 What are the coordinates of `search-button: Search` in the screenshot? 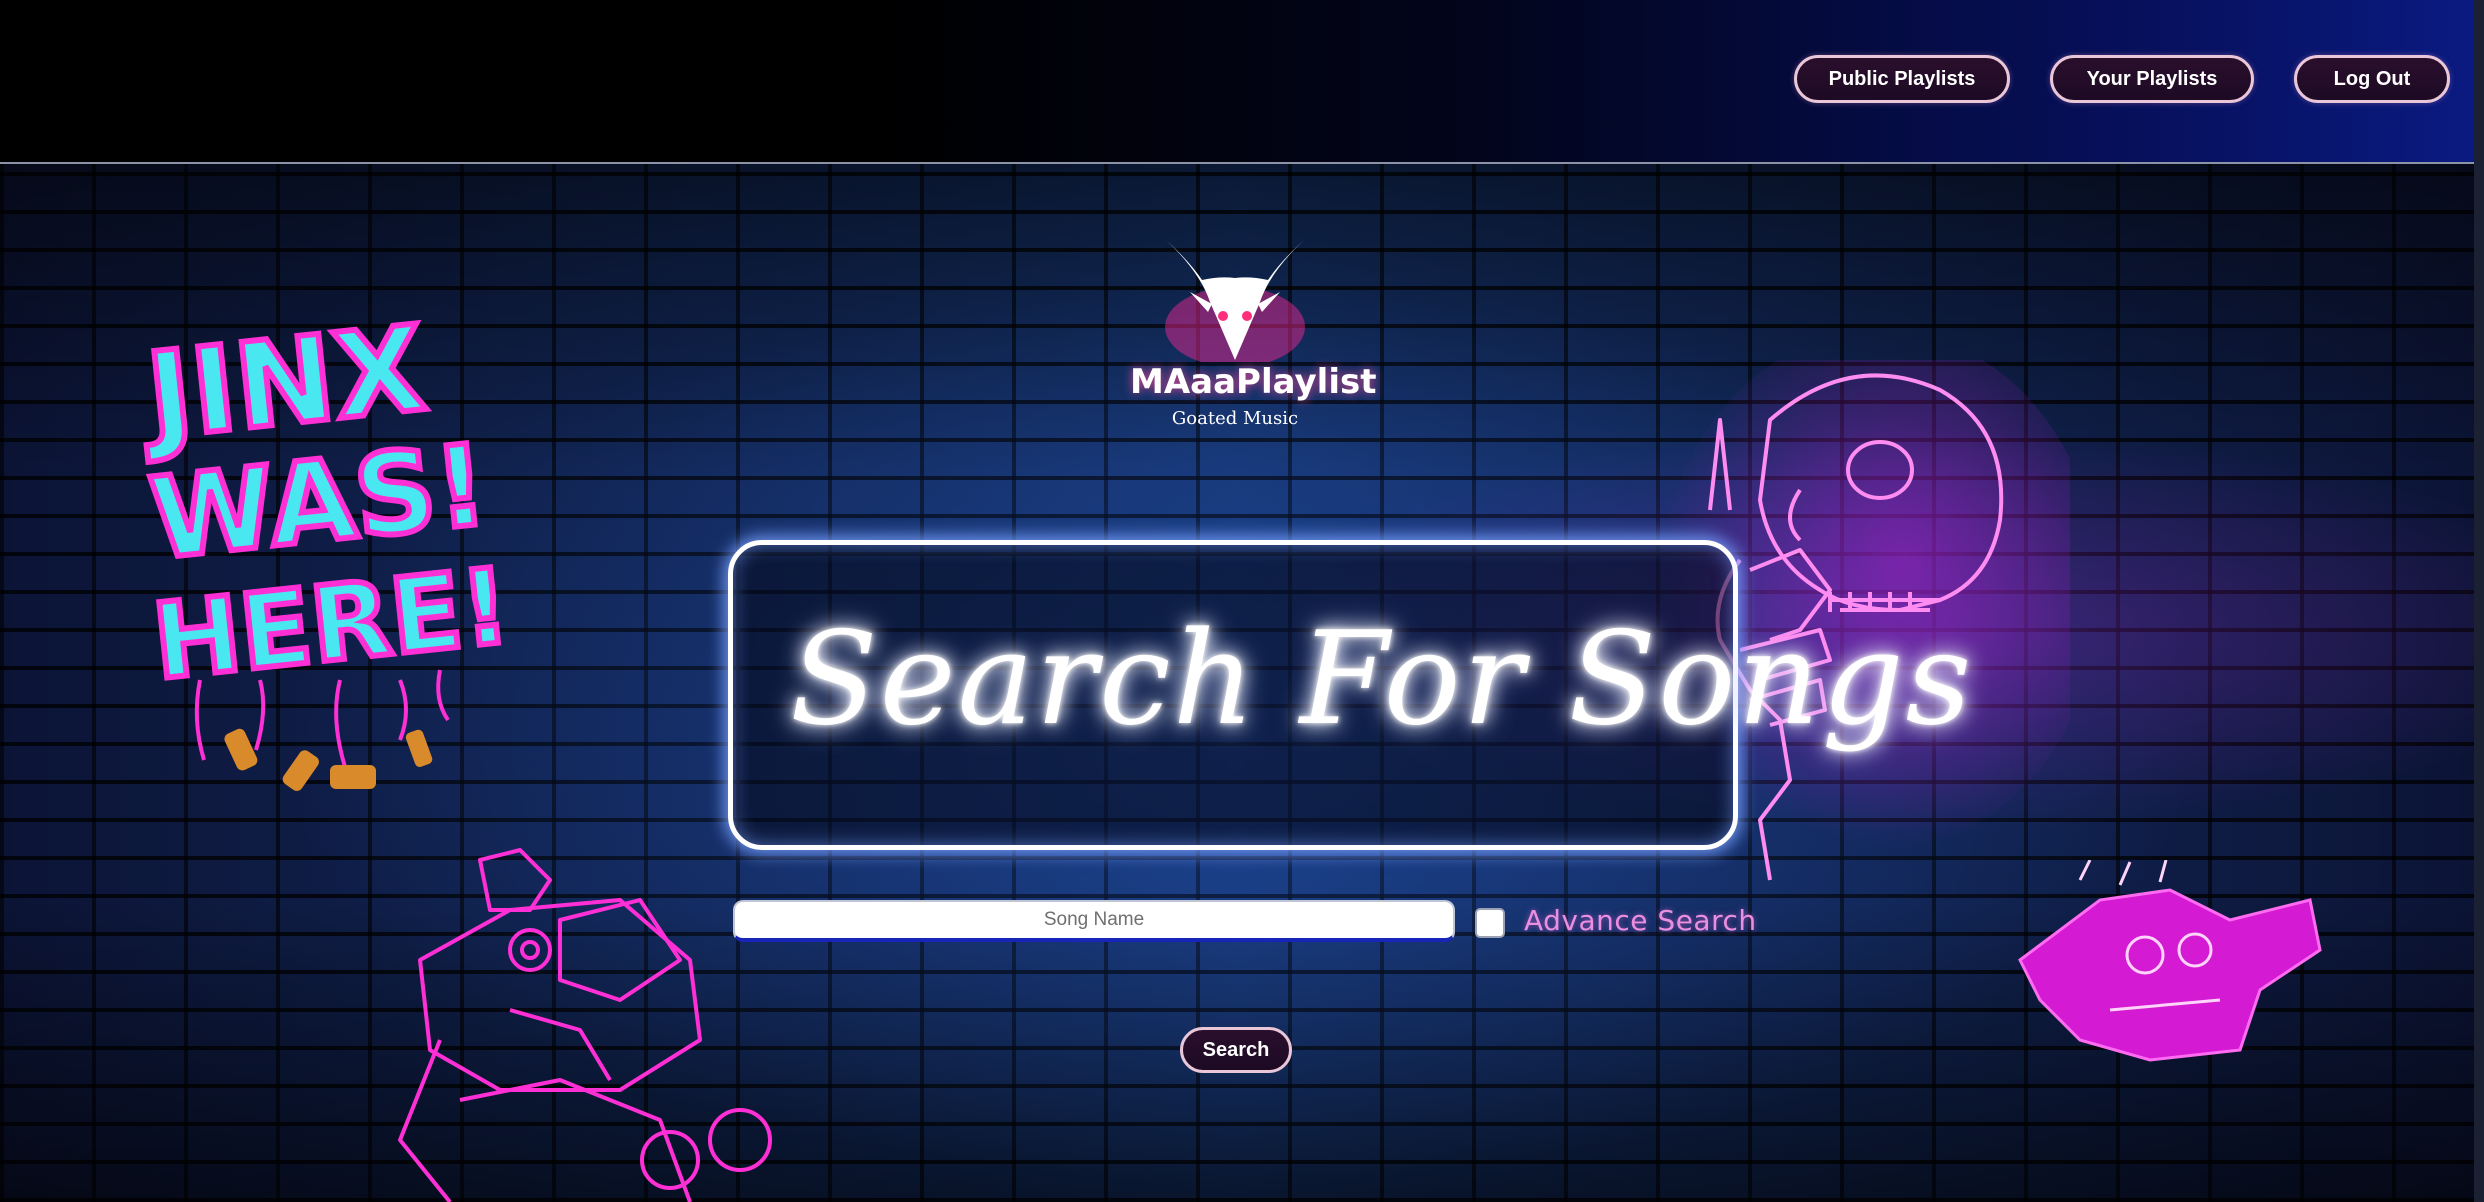 It's located at (1236, 1050).